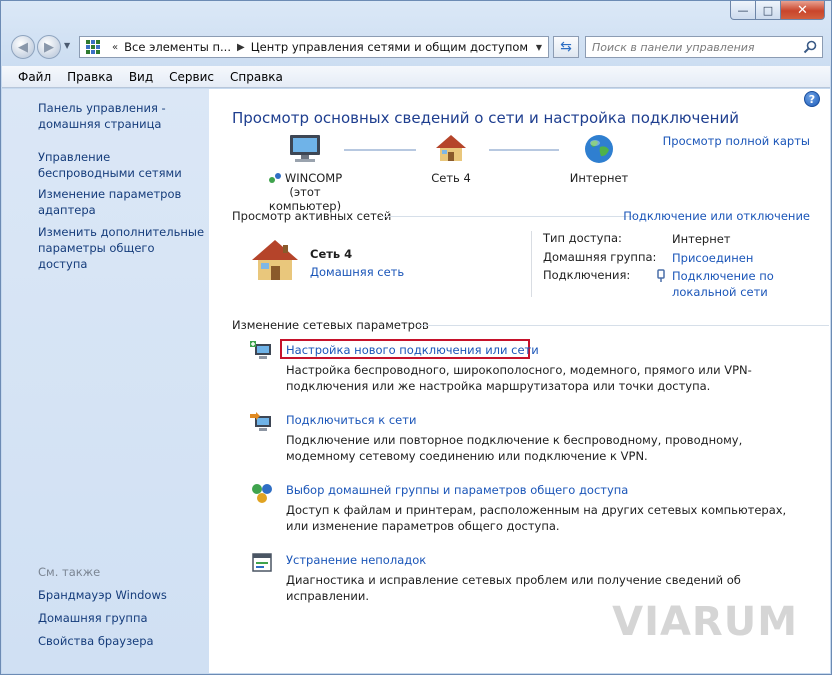 The image size is (832, 675). I want to click on connect-network-icon, so click(260, 421).